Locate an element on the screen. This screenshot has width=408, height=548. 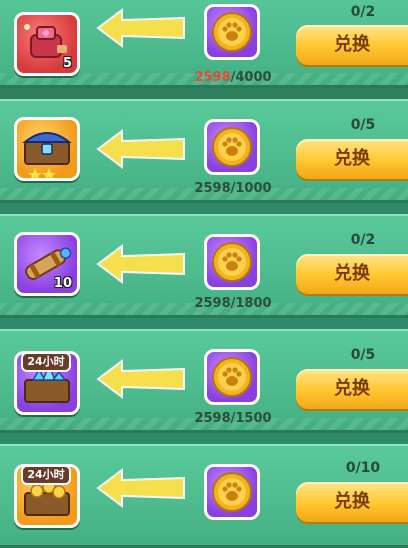
cost-required: 4000 is located at coordinates (253, 77).